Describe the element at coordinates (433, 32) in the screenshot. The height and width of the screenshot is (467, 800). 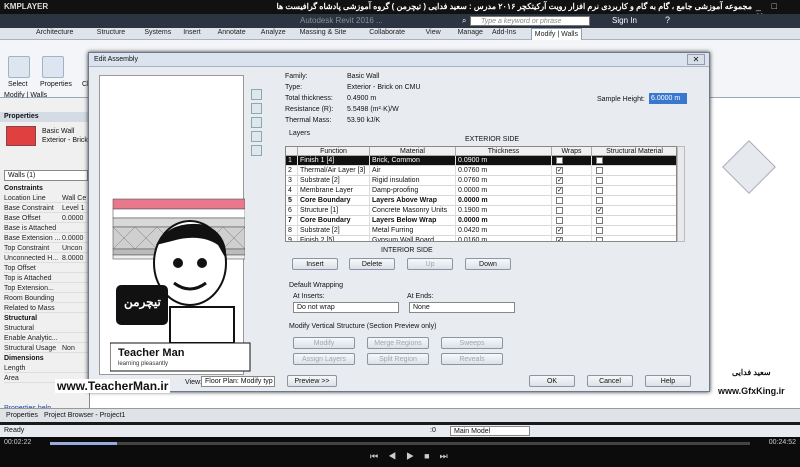
I see `tab-view: View` at that location.